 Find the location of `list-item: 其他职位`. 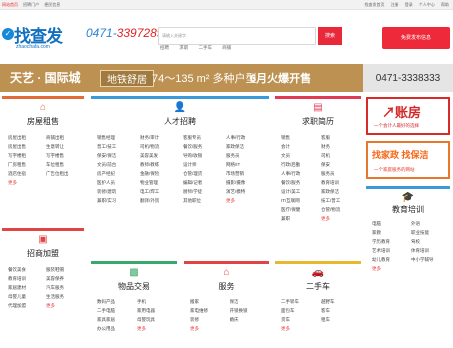

list-item: 其他职位 is located at coordinates (204, 200).